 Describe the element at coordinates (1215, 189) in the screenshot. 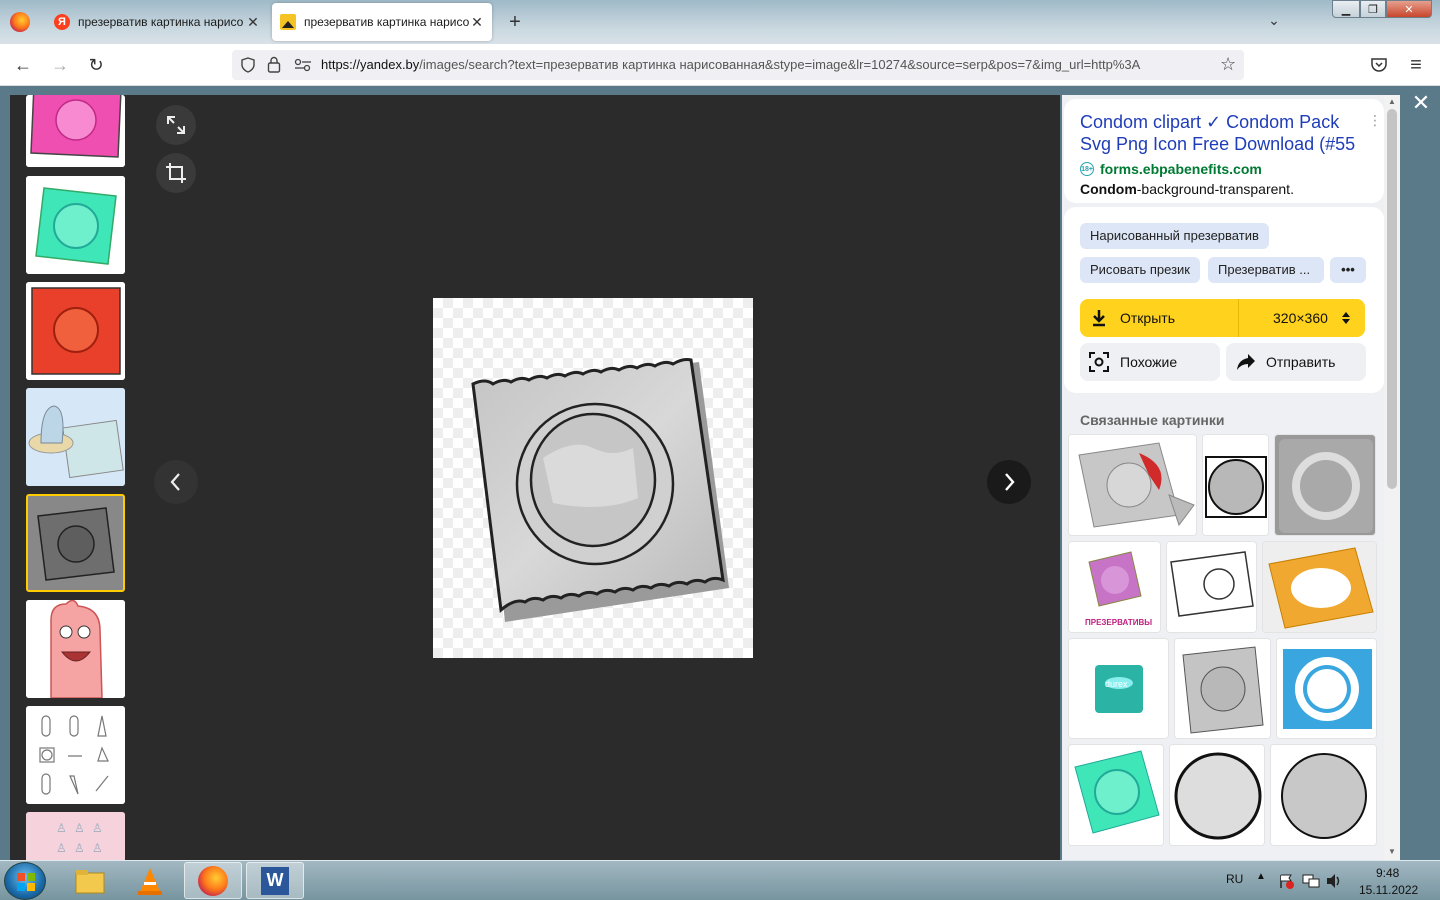

I see `description-rest: -background-transparent.` at that location.